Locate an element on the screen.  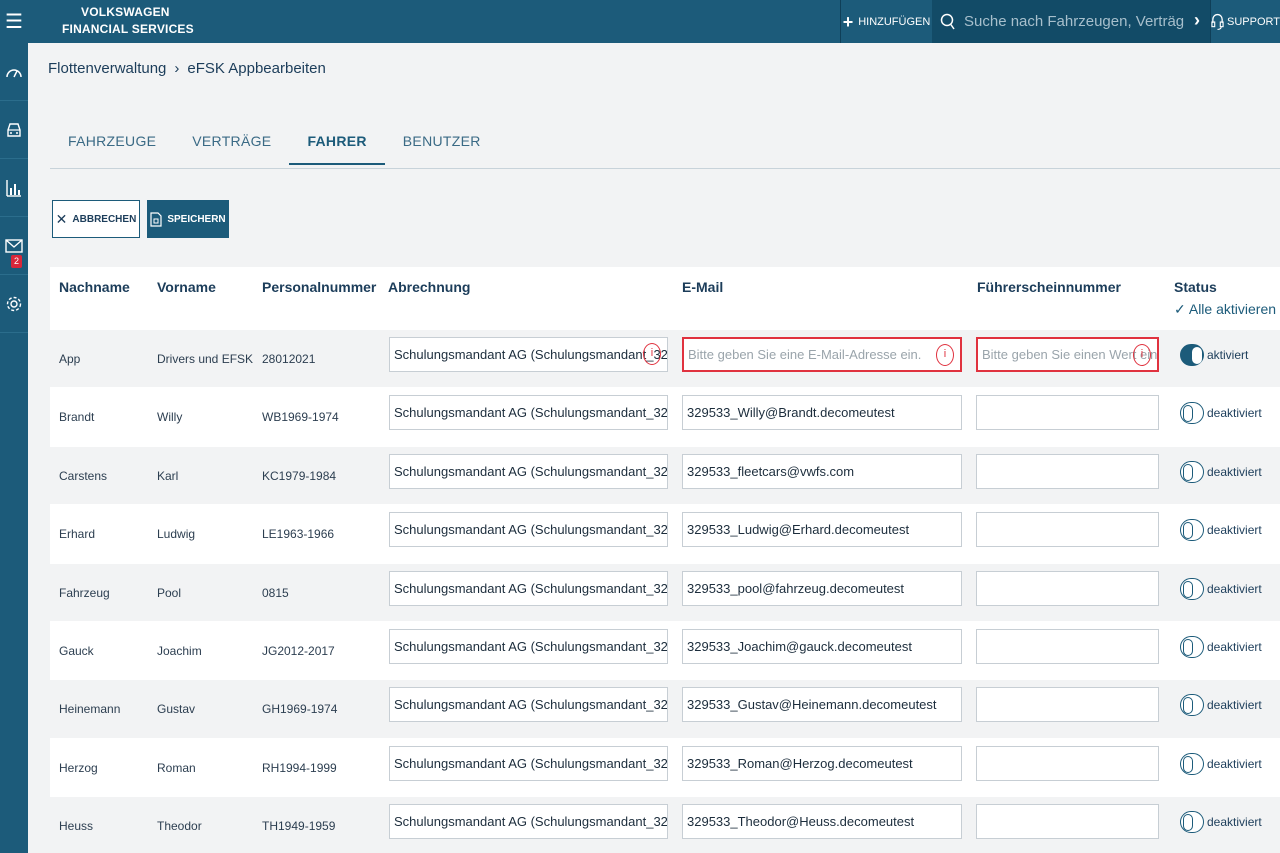
email-field: 329533_Ludwig@Erhard.decomeutest is located at coordinates (822, 530).